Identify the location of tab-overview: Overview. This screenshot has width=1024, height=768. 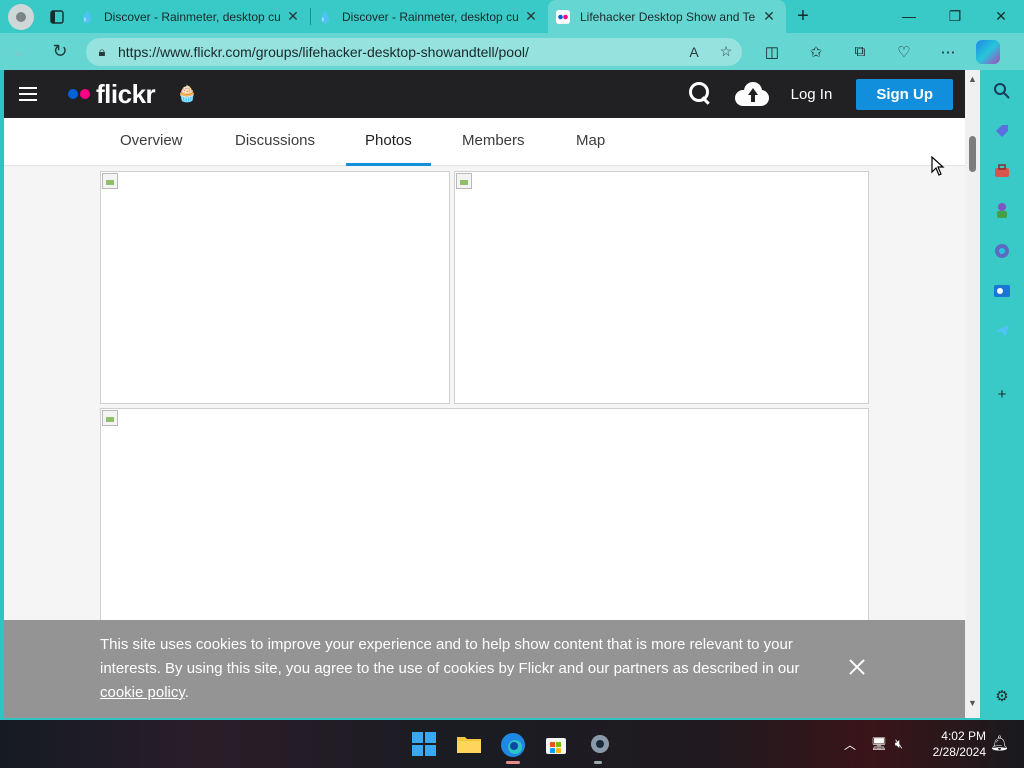
(151, 142).